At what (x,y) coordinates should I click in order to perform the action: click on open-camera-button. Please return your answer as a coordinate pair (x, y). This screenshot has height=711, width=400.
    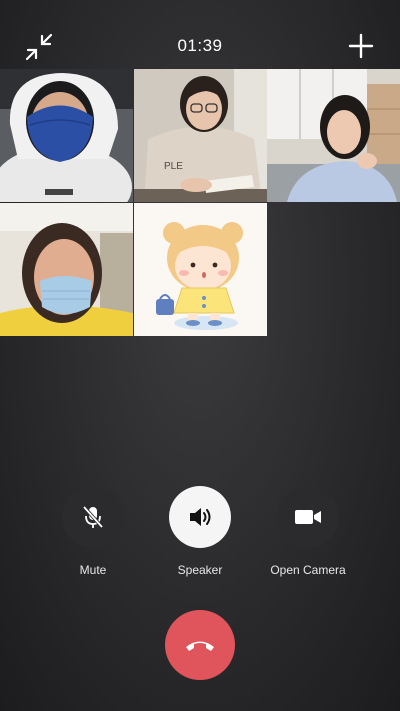
    Looking at the image, I should click on (308, 517).